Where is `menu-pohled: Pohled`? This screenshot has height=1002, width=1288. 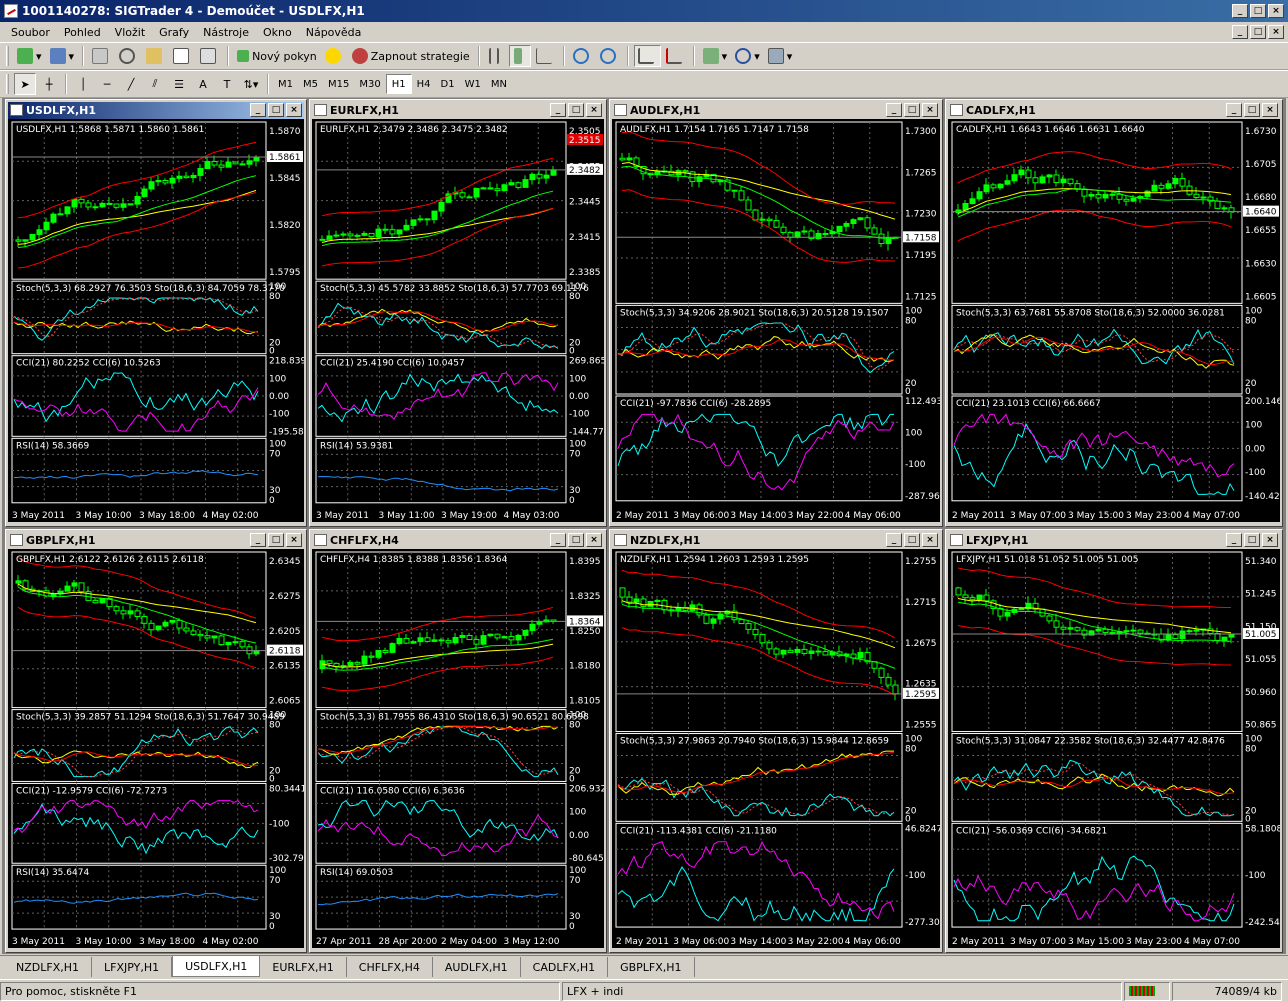
menu-pohled: Pohled is located at coordinates (82, 32).